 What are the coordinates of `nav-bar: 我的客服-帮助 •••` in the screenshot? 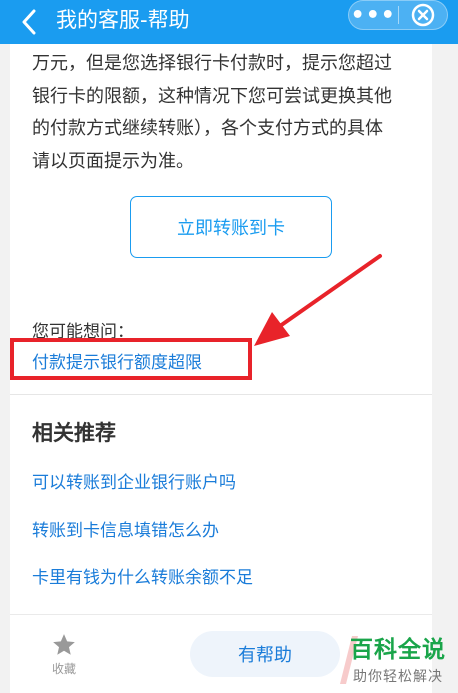 It's located at (229, 22).